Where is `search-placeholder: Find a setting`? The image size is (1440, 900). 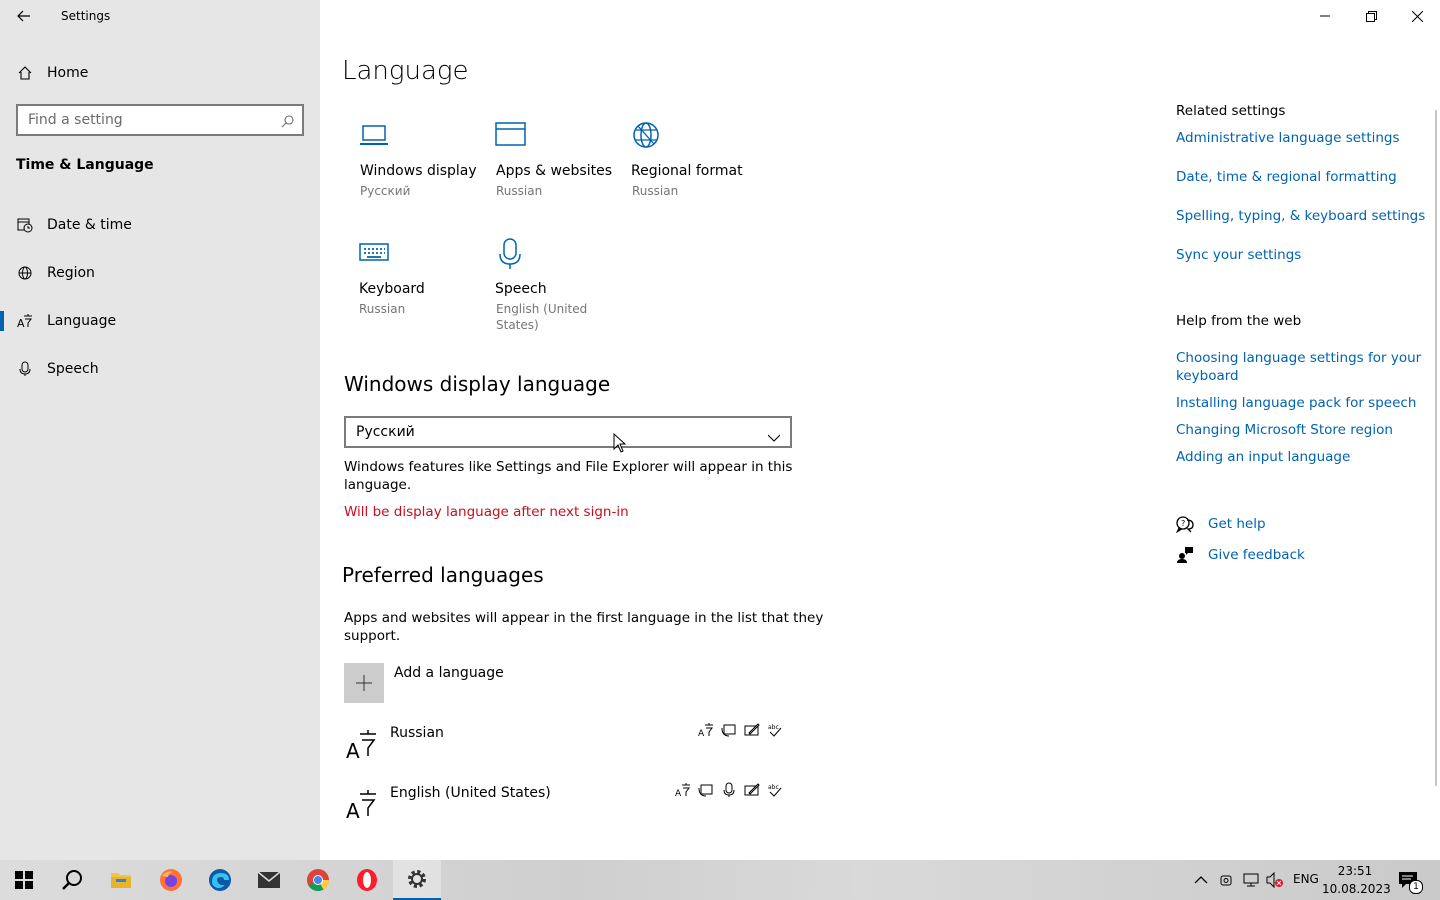 search-placeholder: Find a setting is located at coordinates (75, 120).